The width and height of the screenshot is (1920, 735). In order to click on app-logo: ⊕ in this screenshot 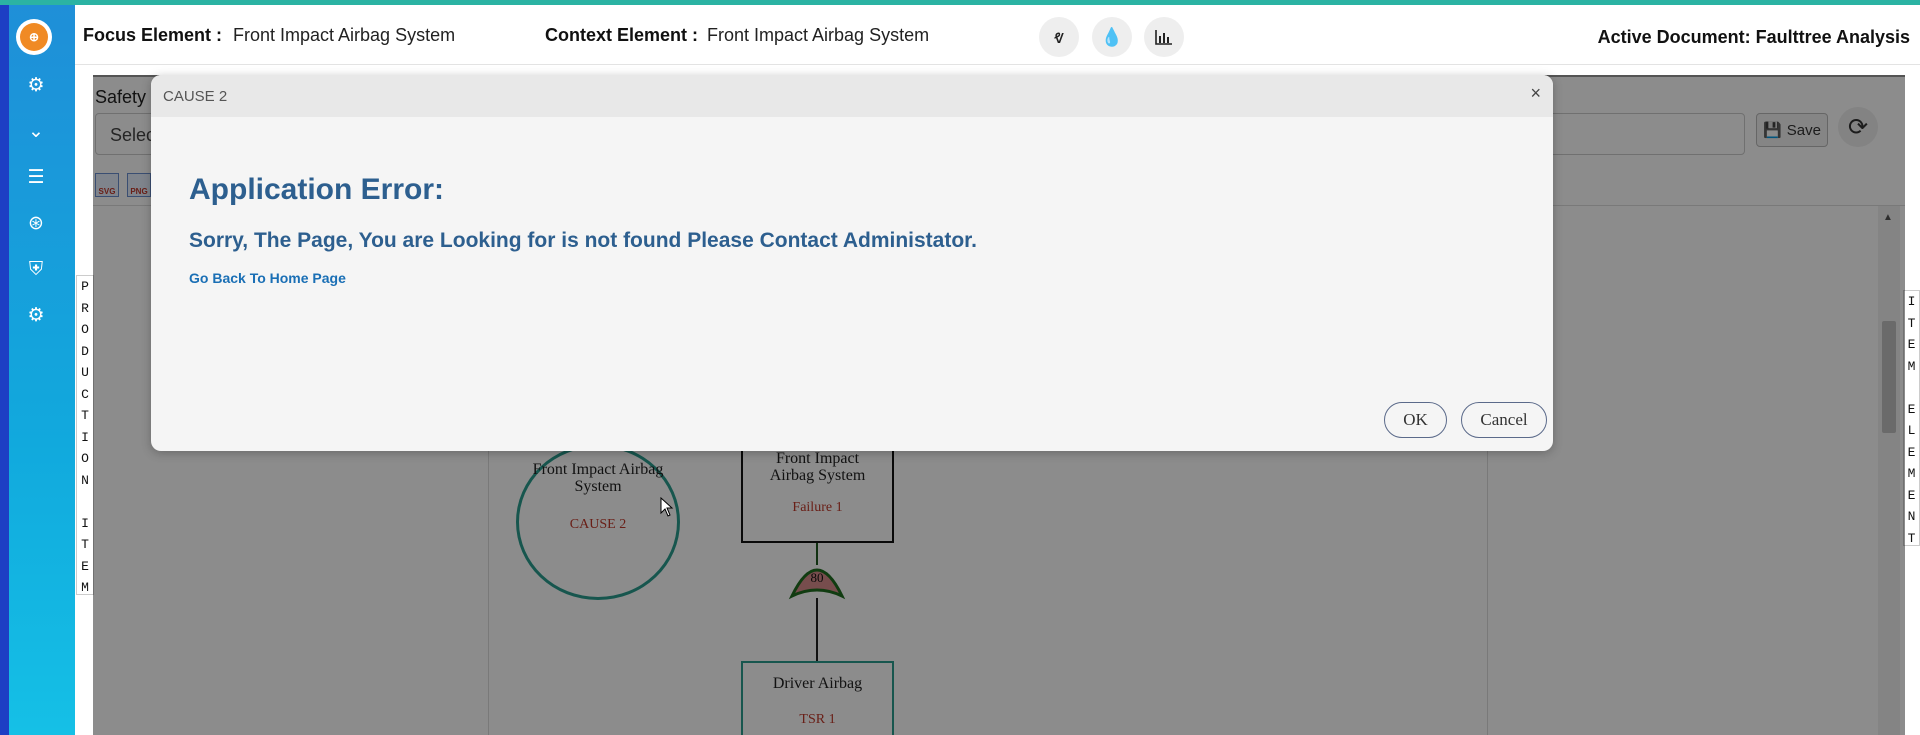, I will do `click(34, 37)`.